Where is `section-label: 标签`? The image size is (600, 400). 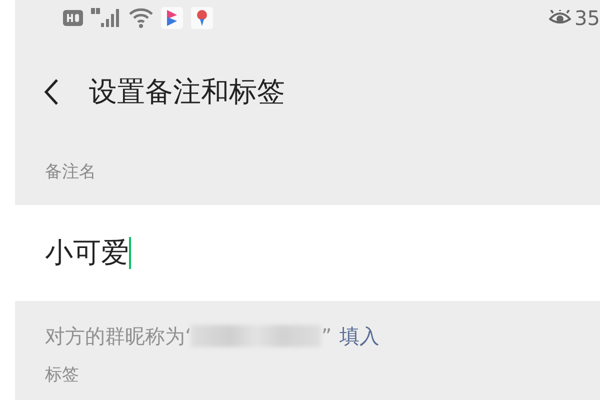 section-label: 标签 is located at coordinates (62, 375).